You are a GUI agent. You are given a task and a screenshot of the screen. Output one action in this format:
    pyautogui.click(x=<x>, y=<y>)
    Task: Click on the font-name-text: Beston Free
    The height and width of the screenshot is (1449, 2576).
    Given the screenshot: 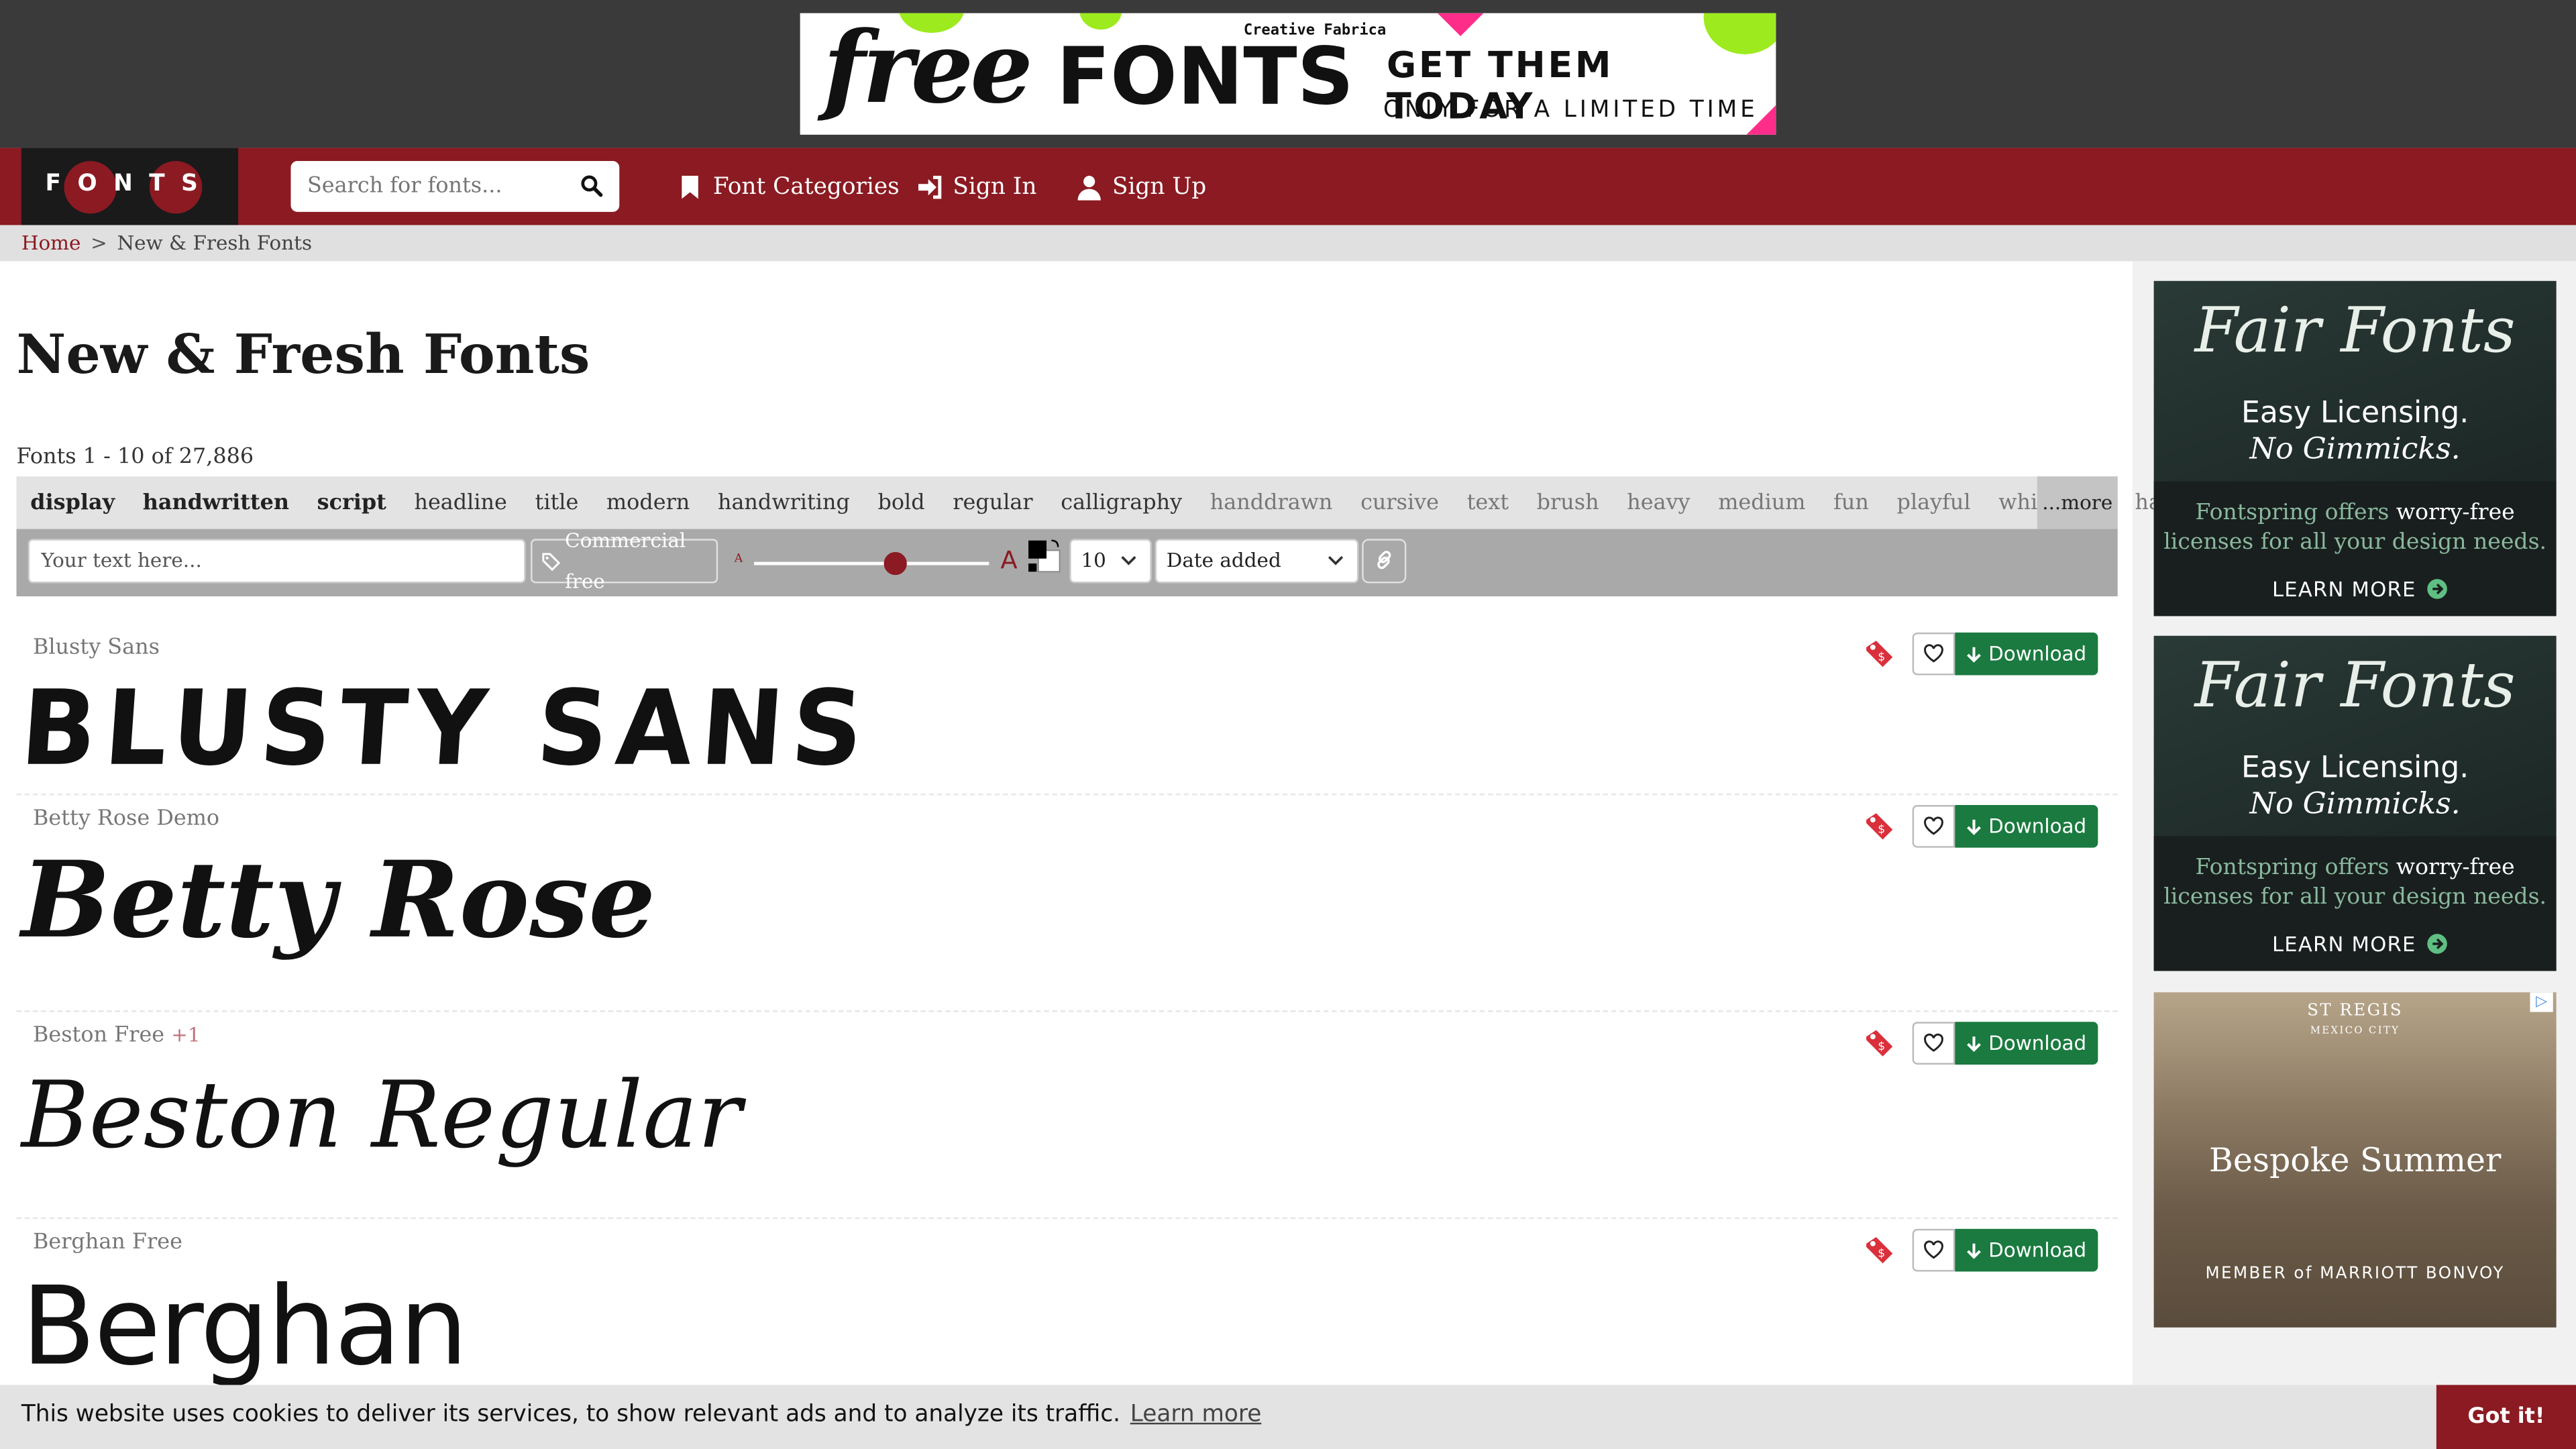 What is the action you would take?
    pyautogui.click(x=98, y=1036)
    